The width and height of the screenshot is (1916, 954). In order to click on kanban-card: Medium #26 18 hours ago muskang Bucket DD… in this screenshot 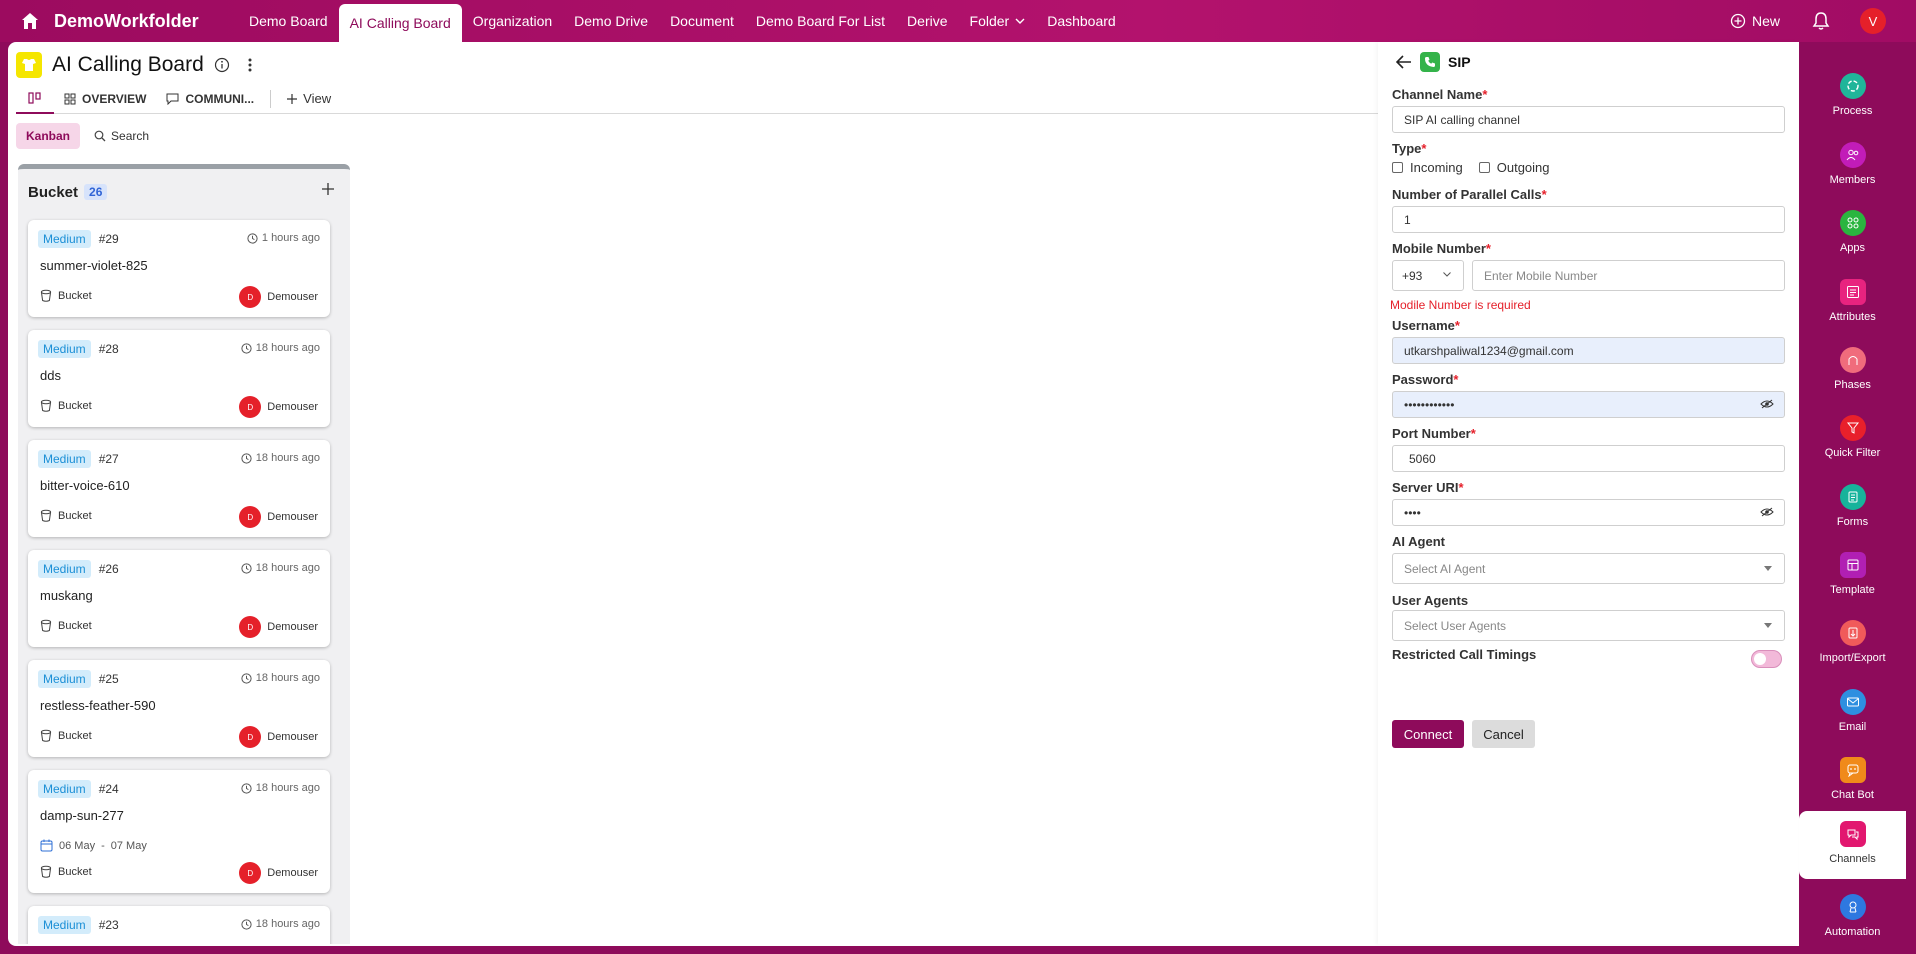, I will do `click(179, 598)`.